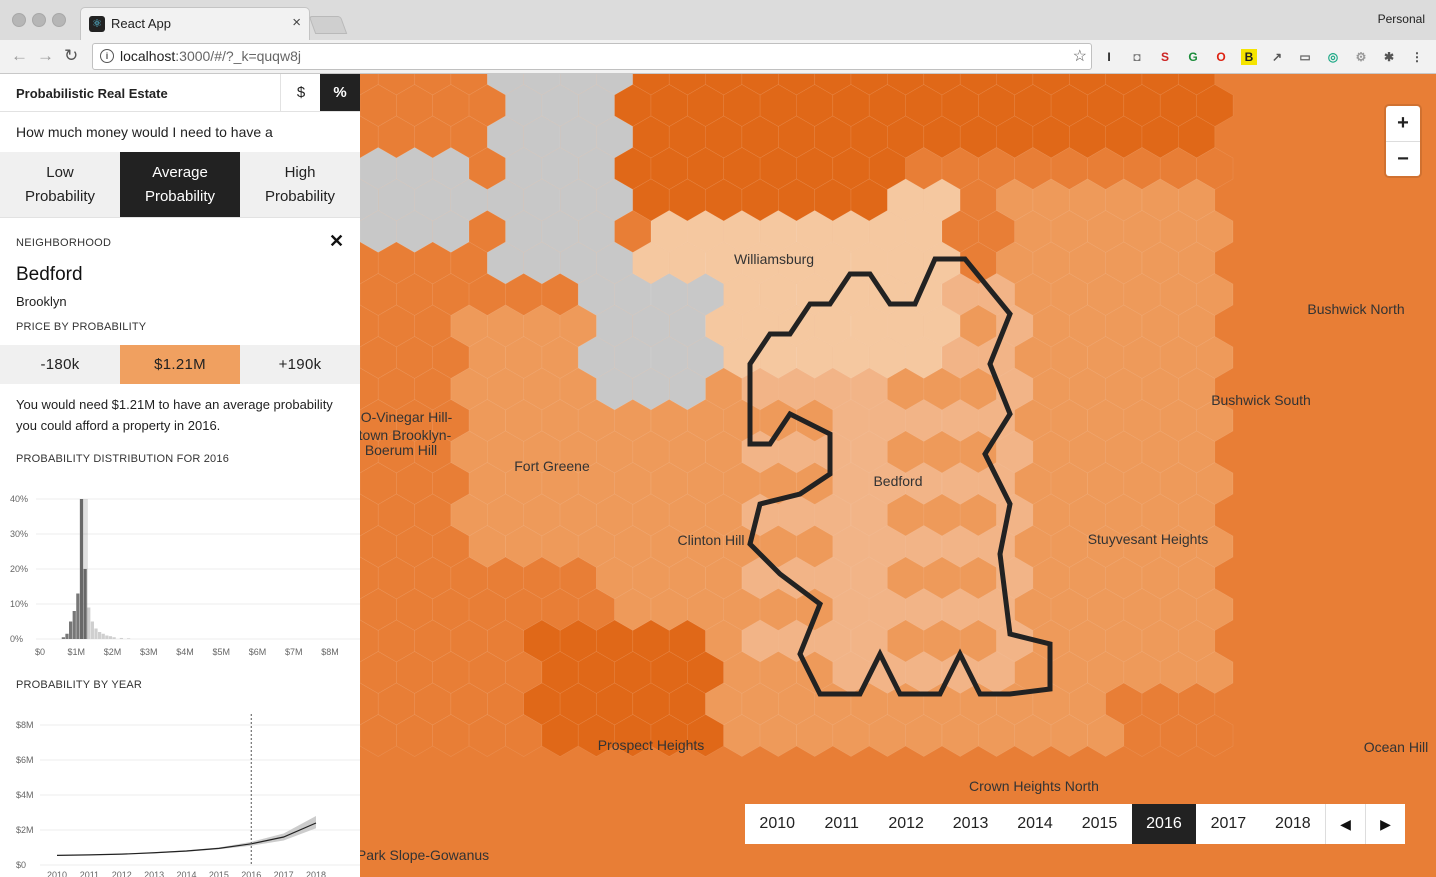 The image size is (1436, 877). What do you see at coordinates (60, 184) in the screenshot?
I see `low-probability-button: Low Probability` at bounding box center [60, 184].